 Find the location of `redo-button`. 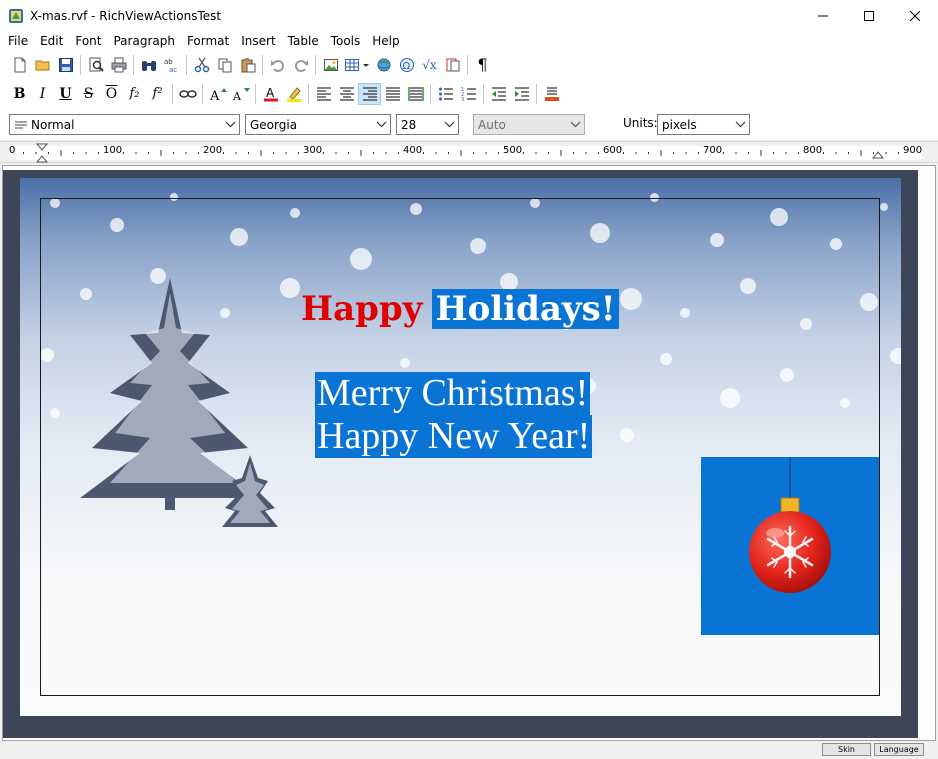

redo-button is located at coordinates (300, 65).